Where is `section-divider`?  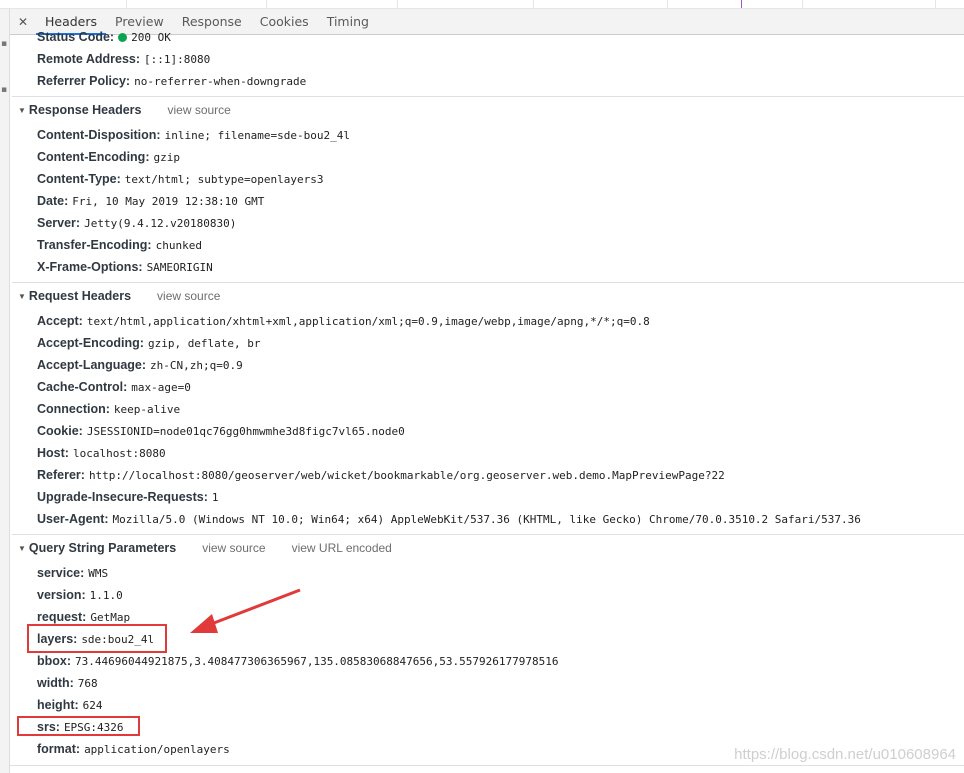
section-divider is located at coordinates (487, 765).